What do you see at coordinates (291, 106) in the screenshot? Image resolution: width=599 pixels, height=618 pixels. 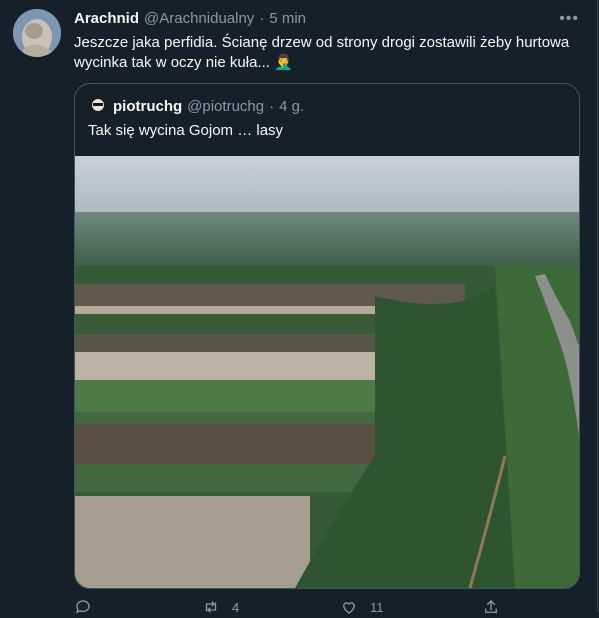 I see `quoted-time: 4 g.` at bounding box center [291, 106].